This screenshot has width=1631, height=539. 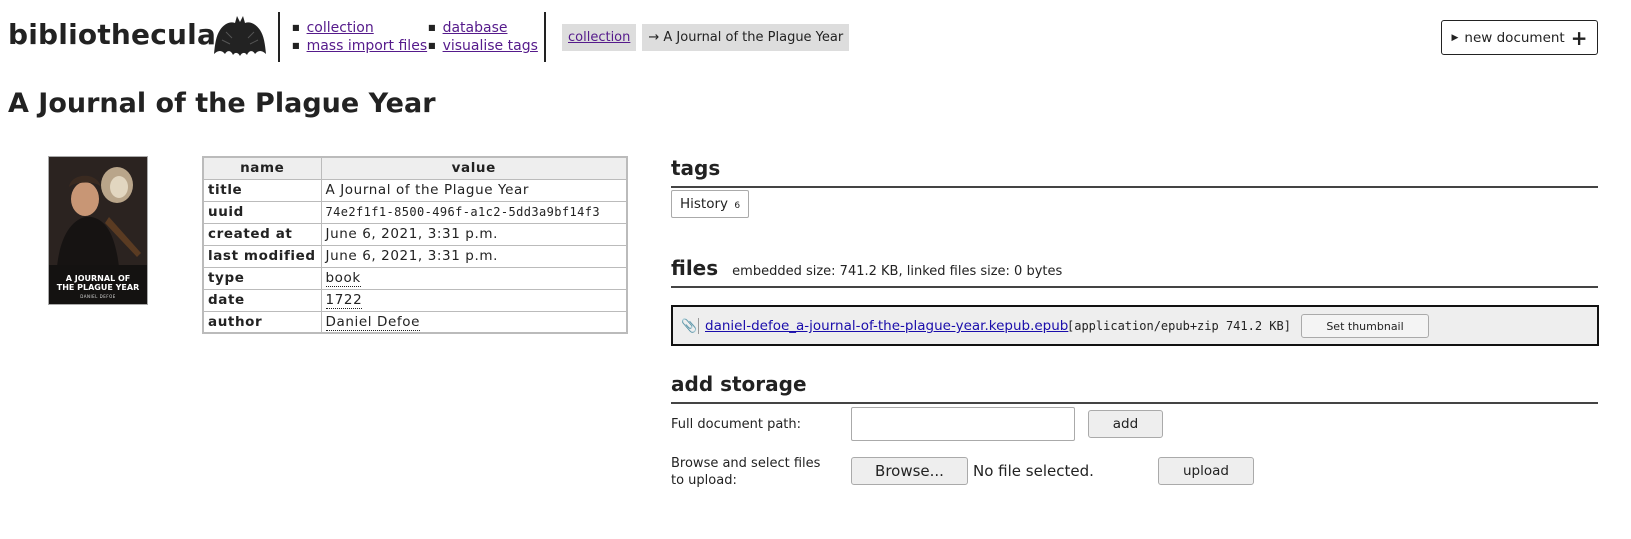 I want to click on table-row: author Daniel Defoe, so click(x=415, y=322).